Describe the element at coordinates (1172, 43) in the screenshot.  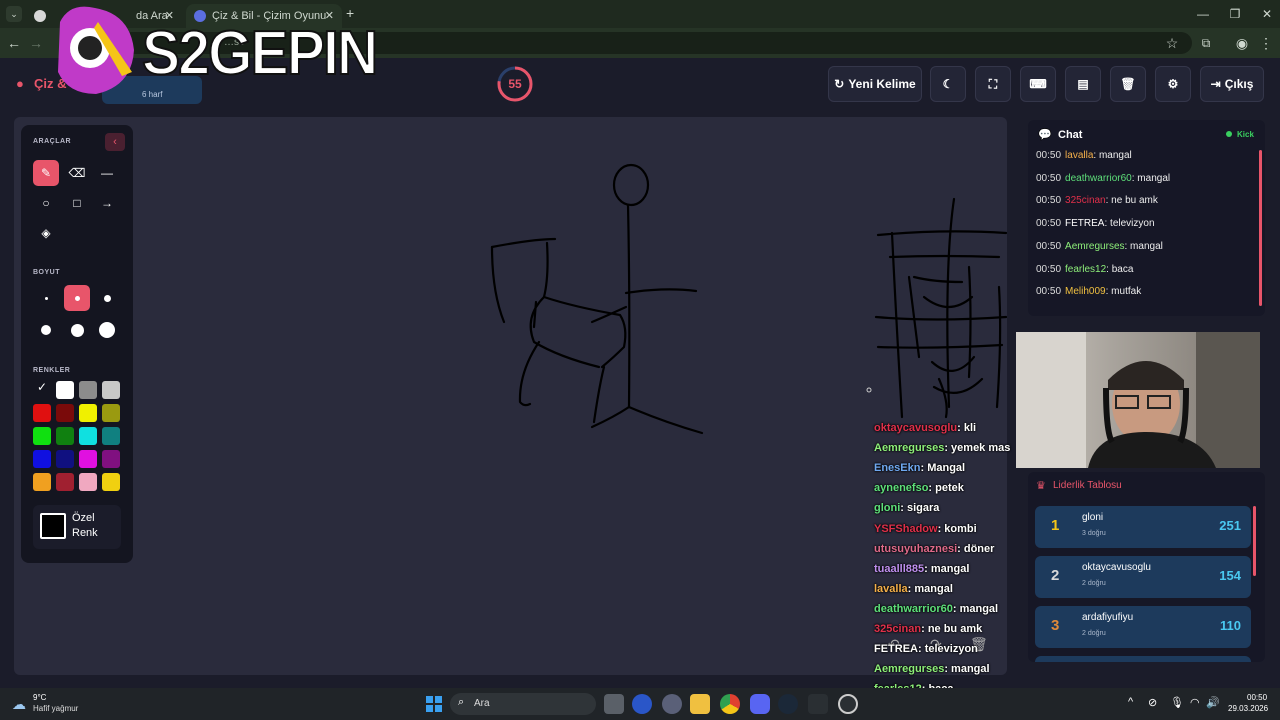
I see `bookmark-star-icon: ☆` at that location.